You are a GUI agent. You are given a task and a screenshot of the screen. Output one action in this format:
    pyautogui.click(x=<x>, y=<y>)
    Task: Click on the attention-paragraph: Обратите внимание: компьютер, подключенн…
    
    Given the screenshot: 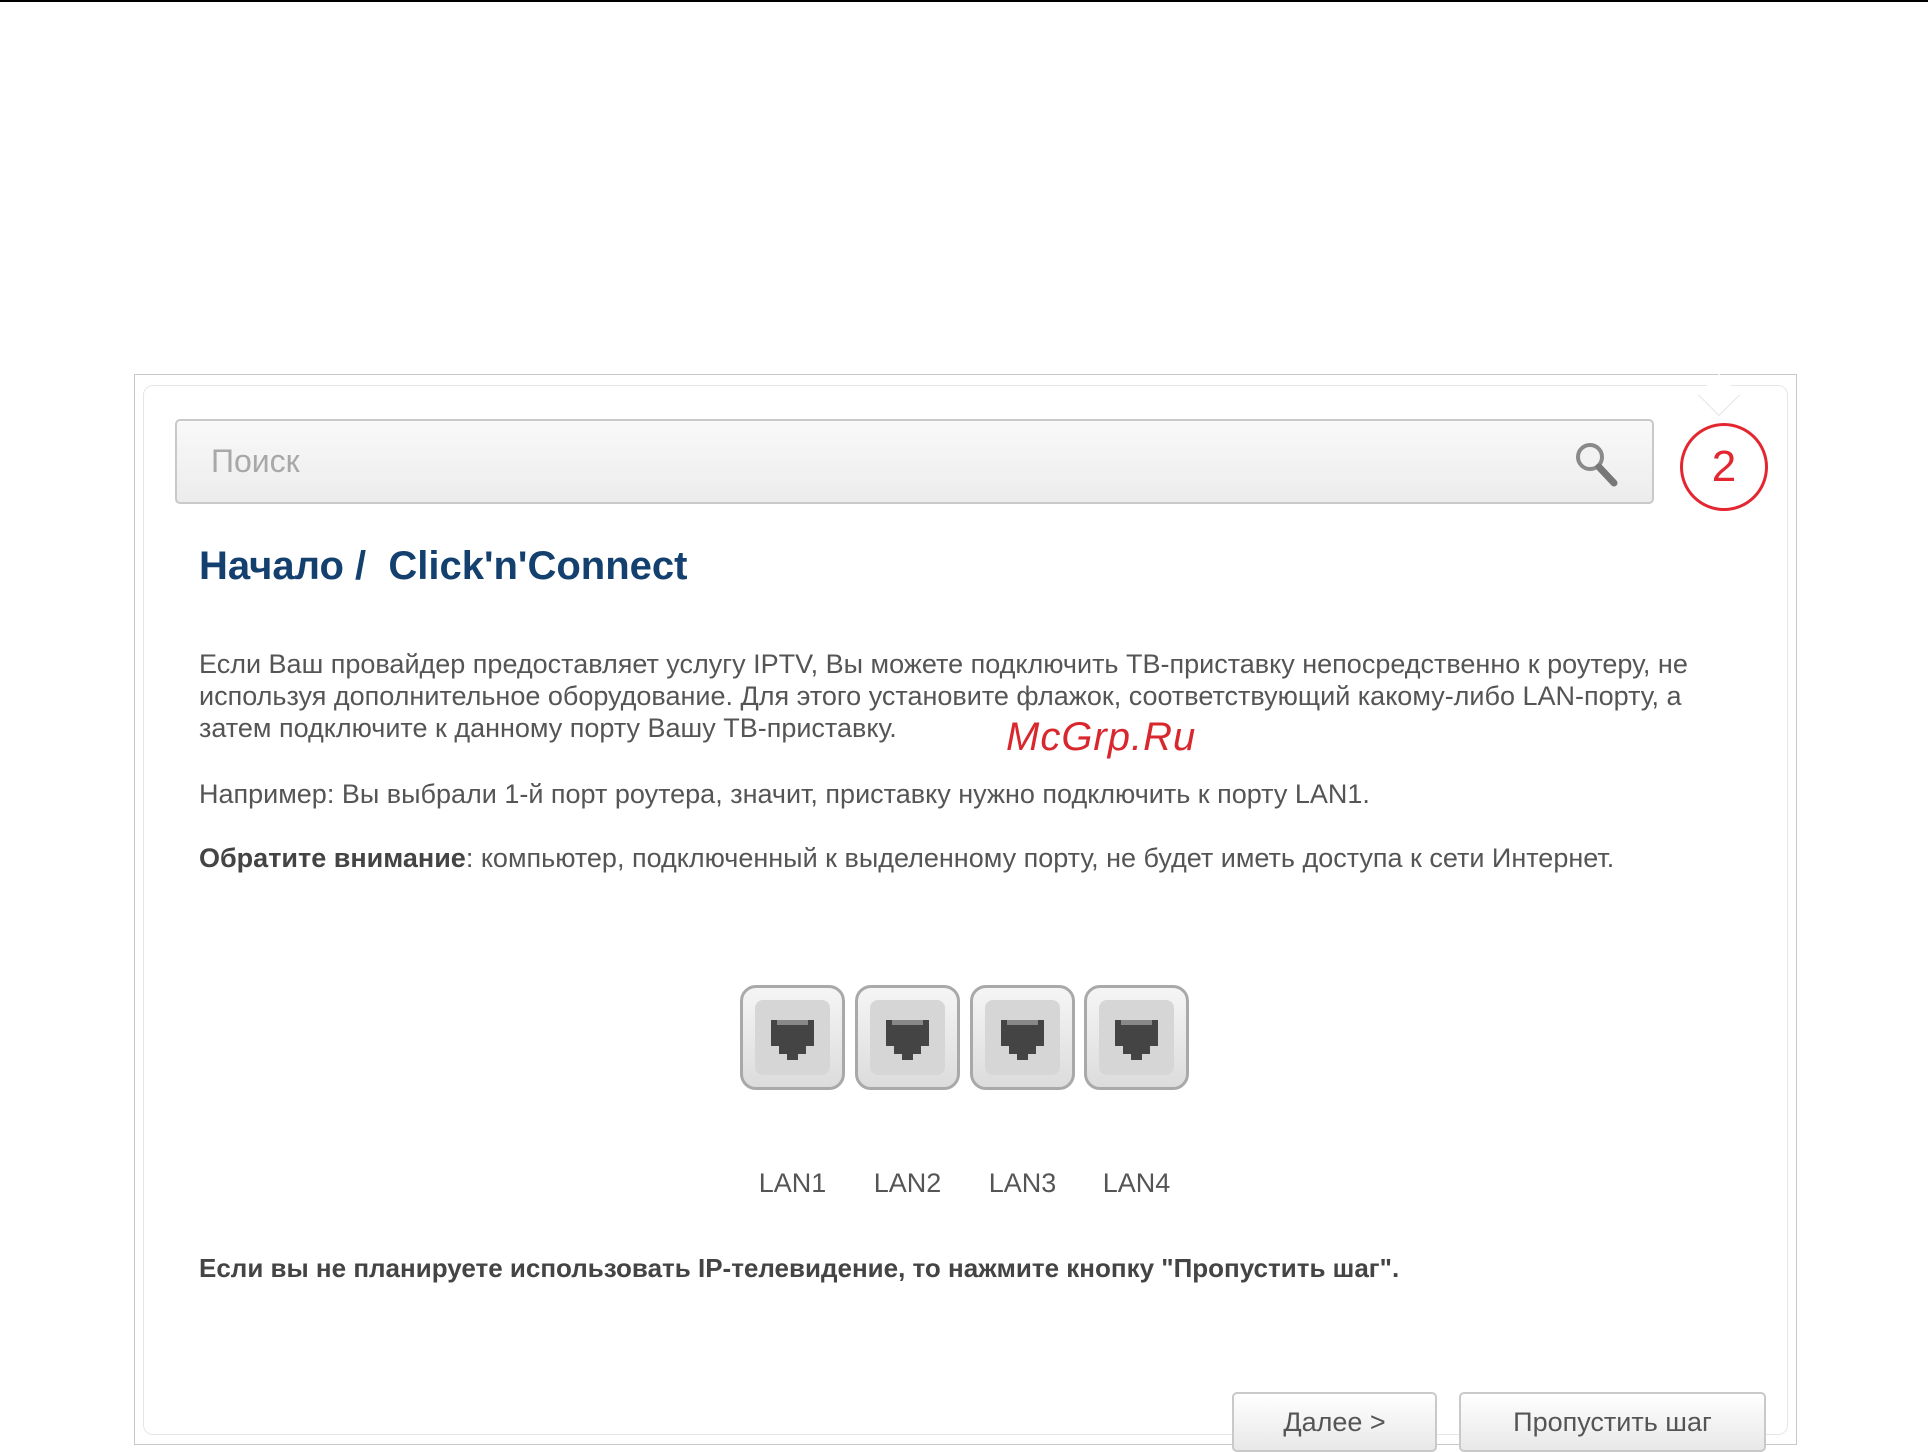 What is the action you would take?
    pyautogui.click(x=969, y=858)
    